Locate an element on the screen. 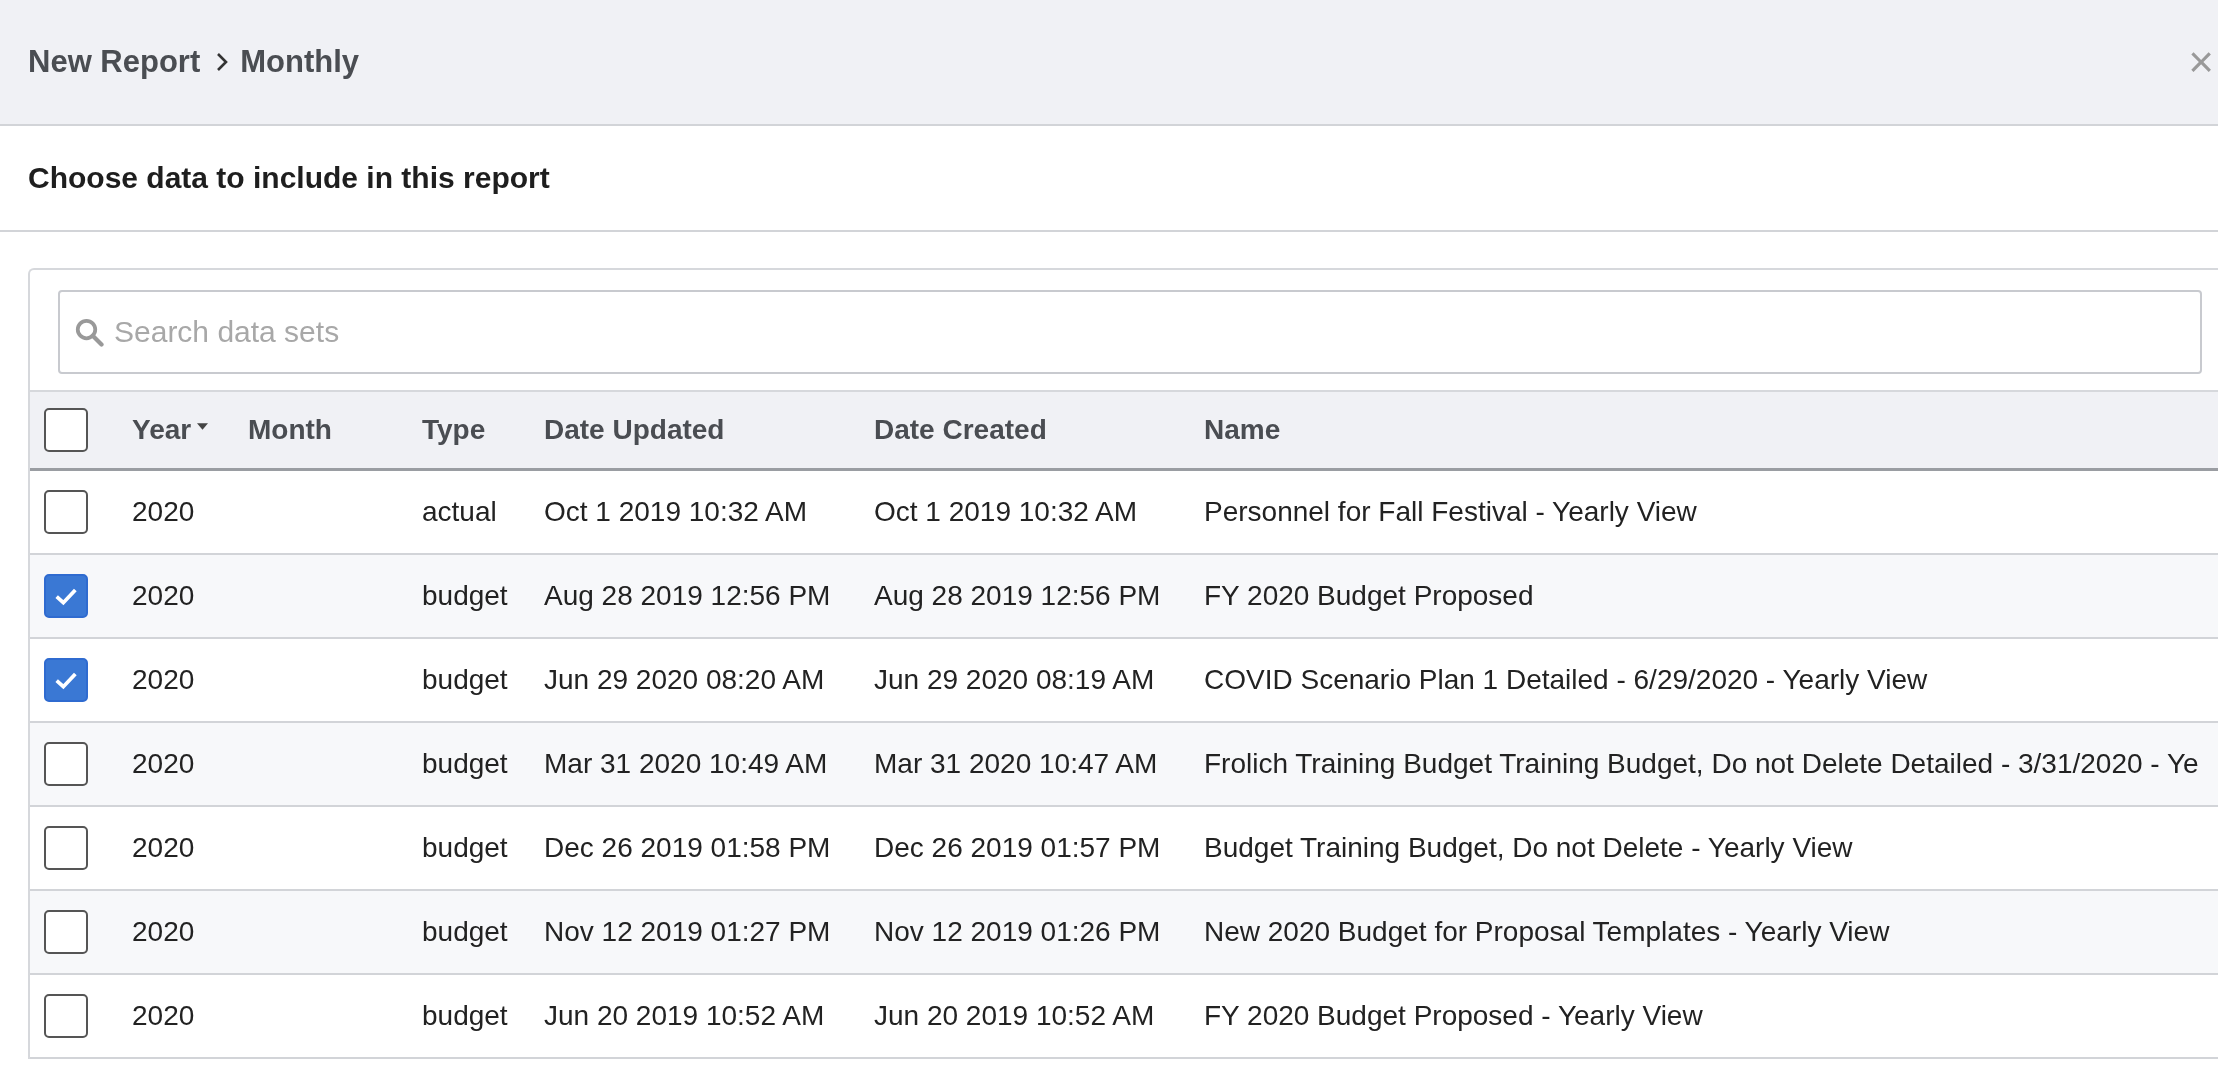  table-row: 2020 budget Aug 28 2019 12:56 PM Aug 28 2019 12:56 PM FY 2020 Budget Proposed is located at coordinates (1124, 597).